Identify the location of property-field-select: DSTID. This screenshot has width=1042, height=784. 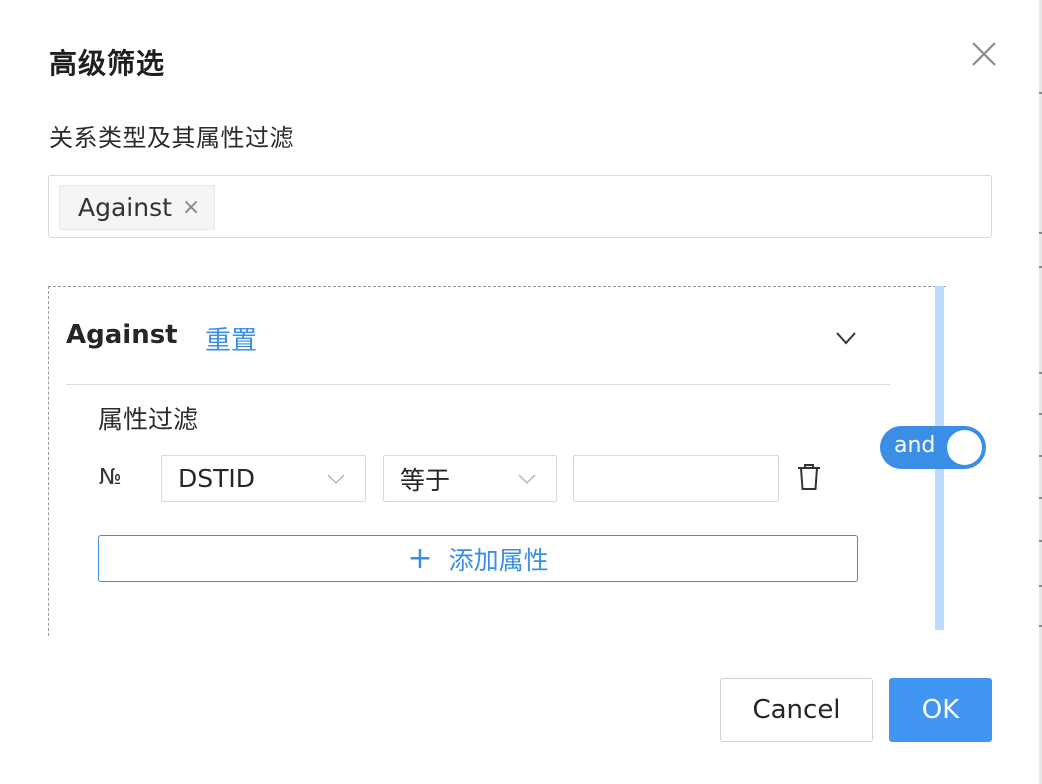
(263, 478).